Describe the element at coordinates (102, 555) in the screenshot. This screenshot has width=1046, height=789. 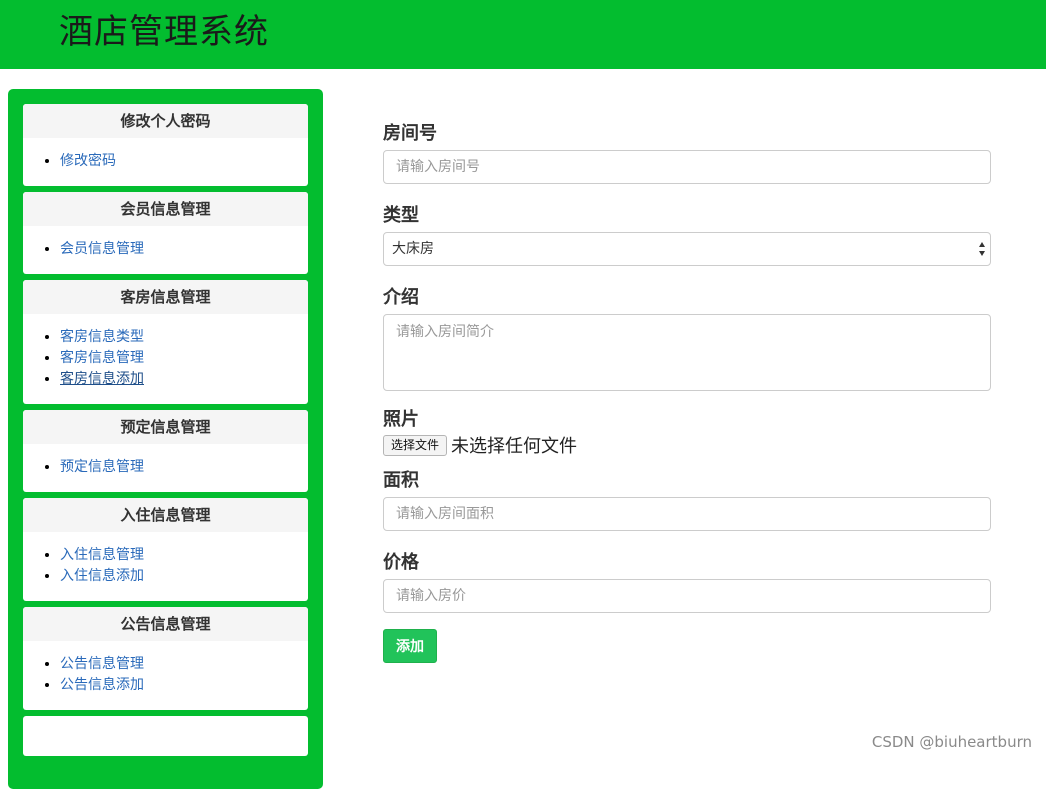
I see `link-checkin-management: 入住信息管理` at that location.